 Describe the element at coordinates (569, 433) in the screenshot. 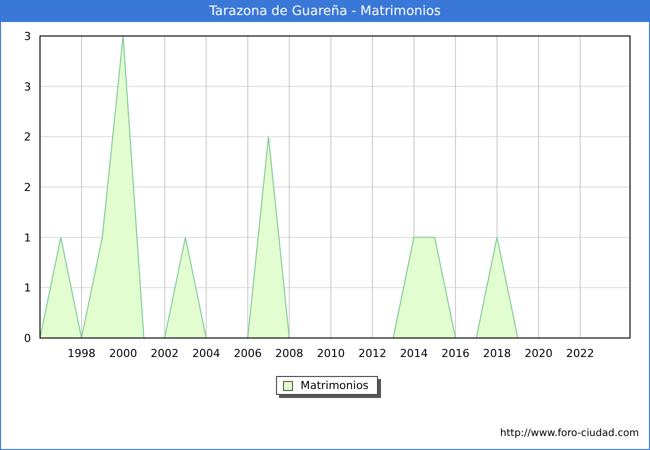

I see `source-url: http://www.foro-ciudad.com` at that location.